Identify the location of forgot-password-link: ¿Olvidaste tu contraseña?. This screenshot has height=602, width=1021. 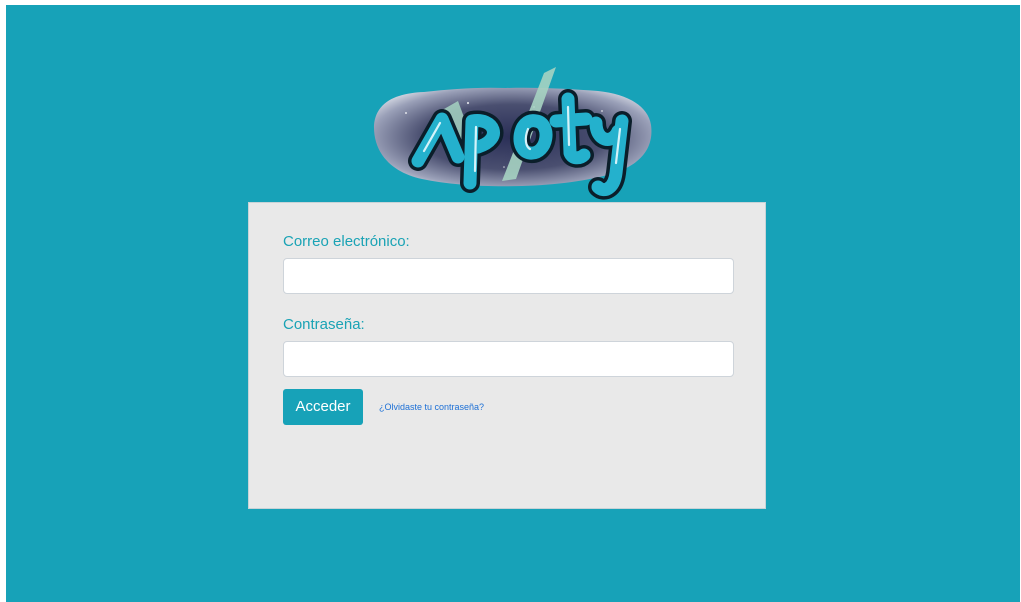
(431, 407).